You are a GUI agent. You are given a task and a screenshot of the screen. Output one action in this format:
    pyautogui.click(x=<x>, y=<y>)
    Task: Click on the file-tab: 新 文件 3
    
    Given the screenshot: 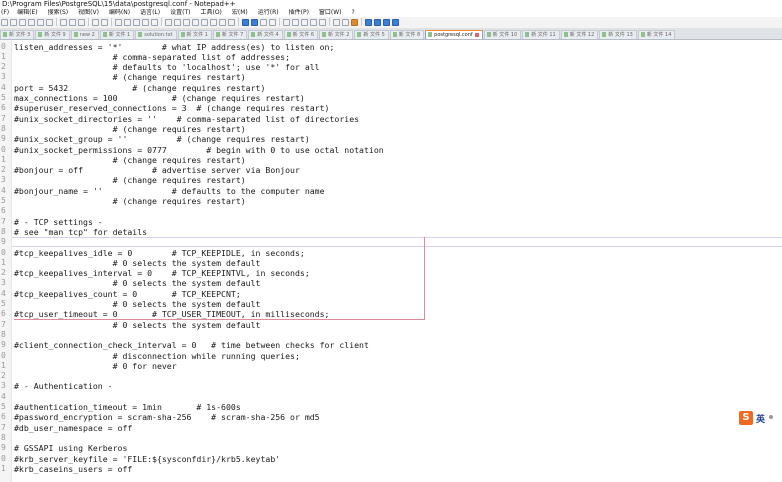 What is the action you would take?
    pyautogui.click(x=17, y=34)
    